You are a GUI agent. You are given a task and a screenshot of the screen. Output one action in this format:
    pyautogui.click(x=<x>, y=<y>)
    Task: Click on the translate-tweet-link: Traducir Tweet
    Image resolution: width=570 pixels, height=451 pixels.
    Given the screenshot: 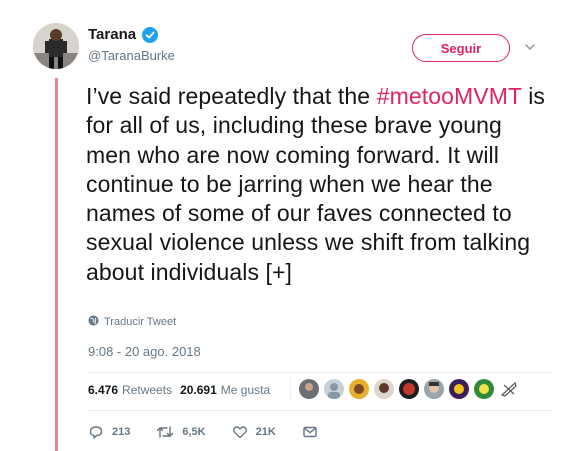 What is the action you would take?
    pyautogui.click(x=132, y=322)
    